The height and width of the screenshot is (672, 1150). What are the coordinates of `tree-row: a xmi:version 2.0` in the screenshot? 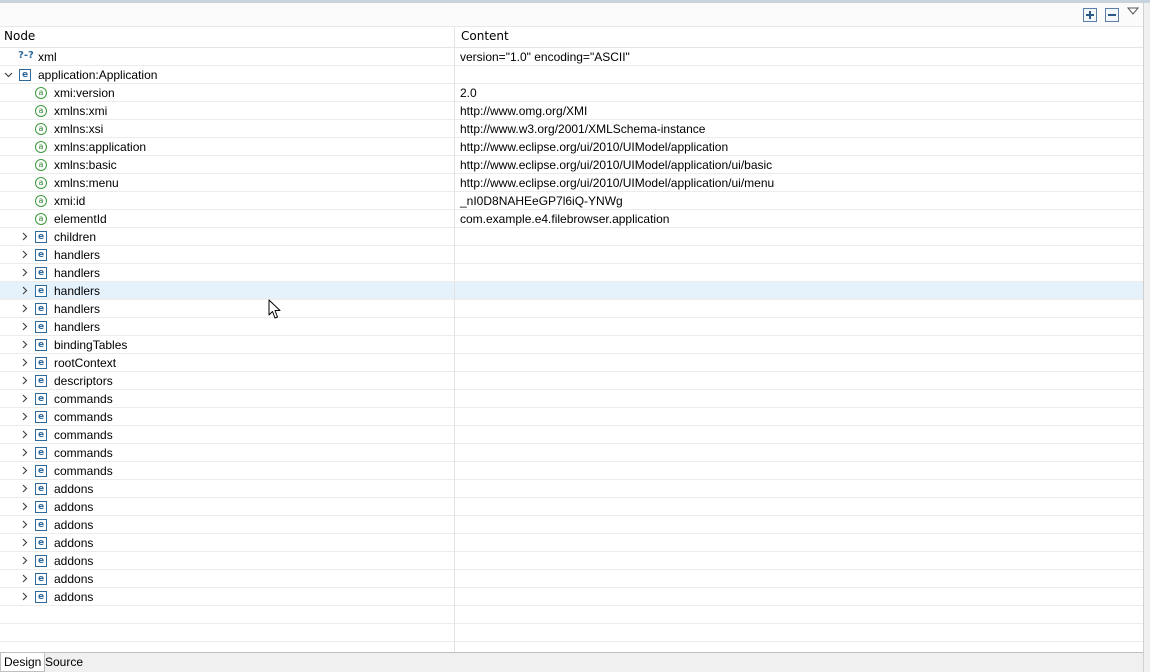 It's located at (571, 93).